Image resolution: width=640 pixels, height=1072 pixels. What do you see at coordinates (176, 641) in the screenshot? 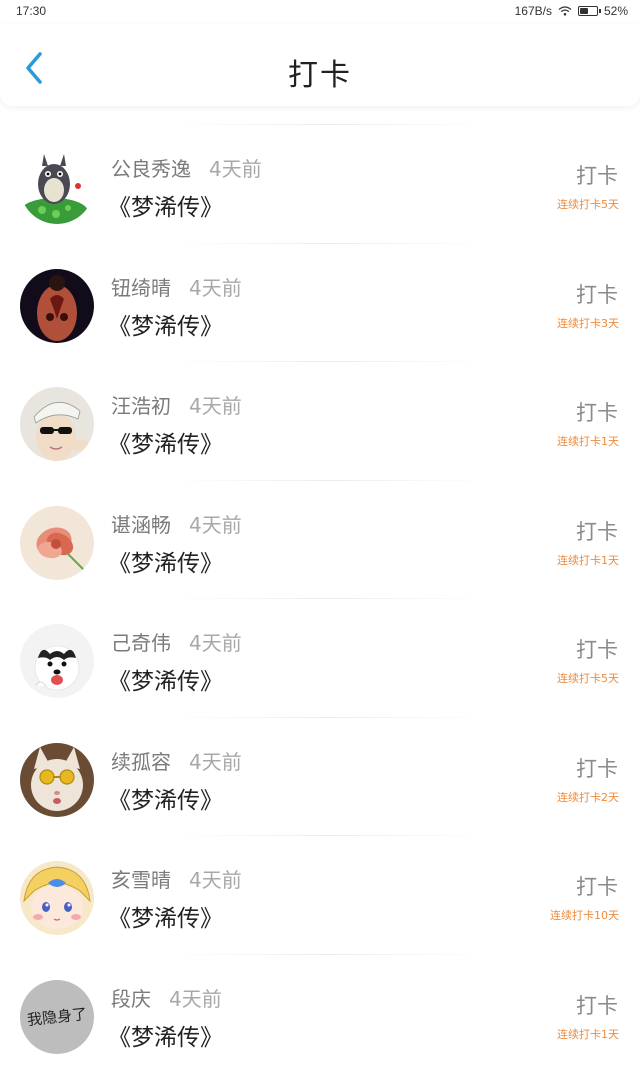
I see `user-meta: 己奇伟 4天前` at bounding box center [176, 641].